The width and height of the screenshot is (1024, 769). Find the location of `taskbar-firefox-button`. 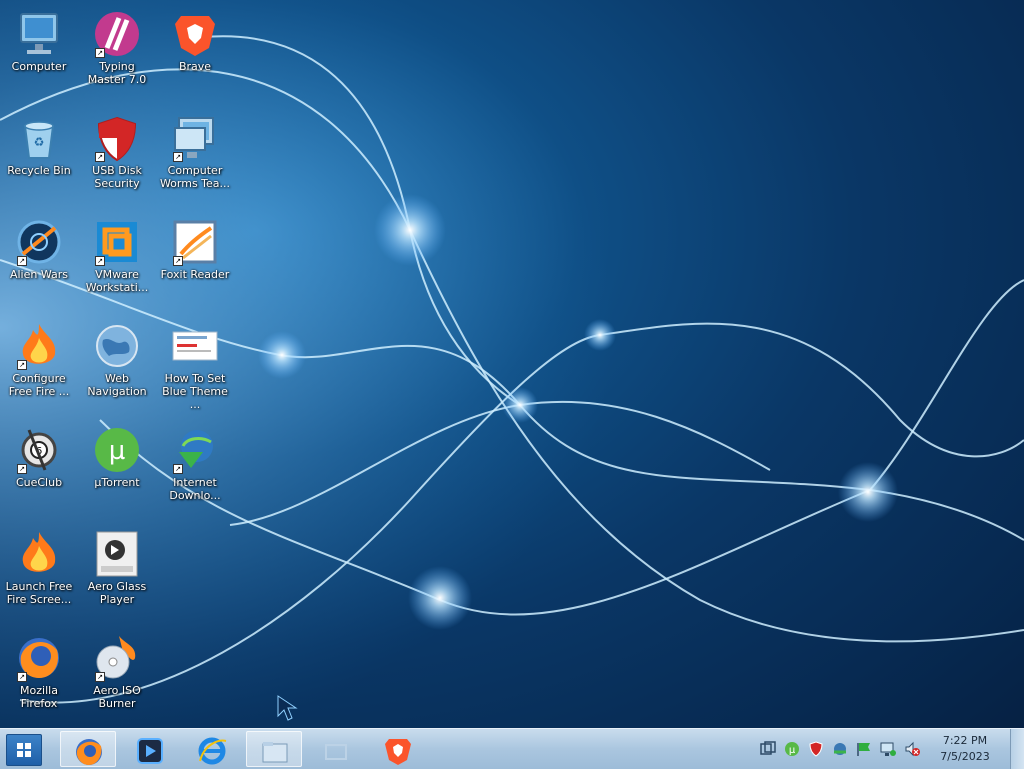

taskbar-firefox-button is located at coordinates (88, 749).